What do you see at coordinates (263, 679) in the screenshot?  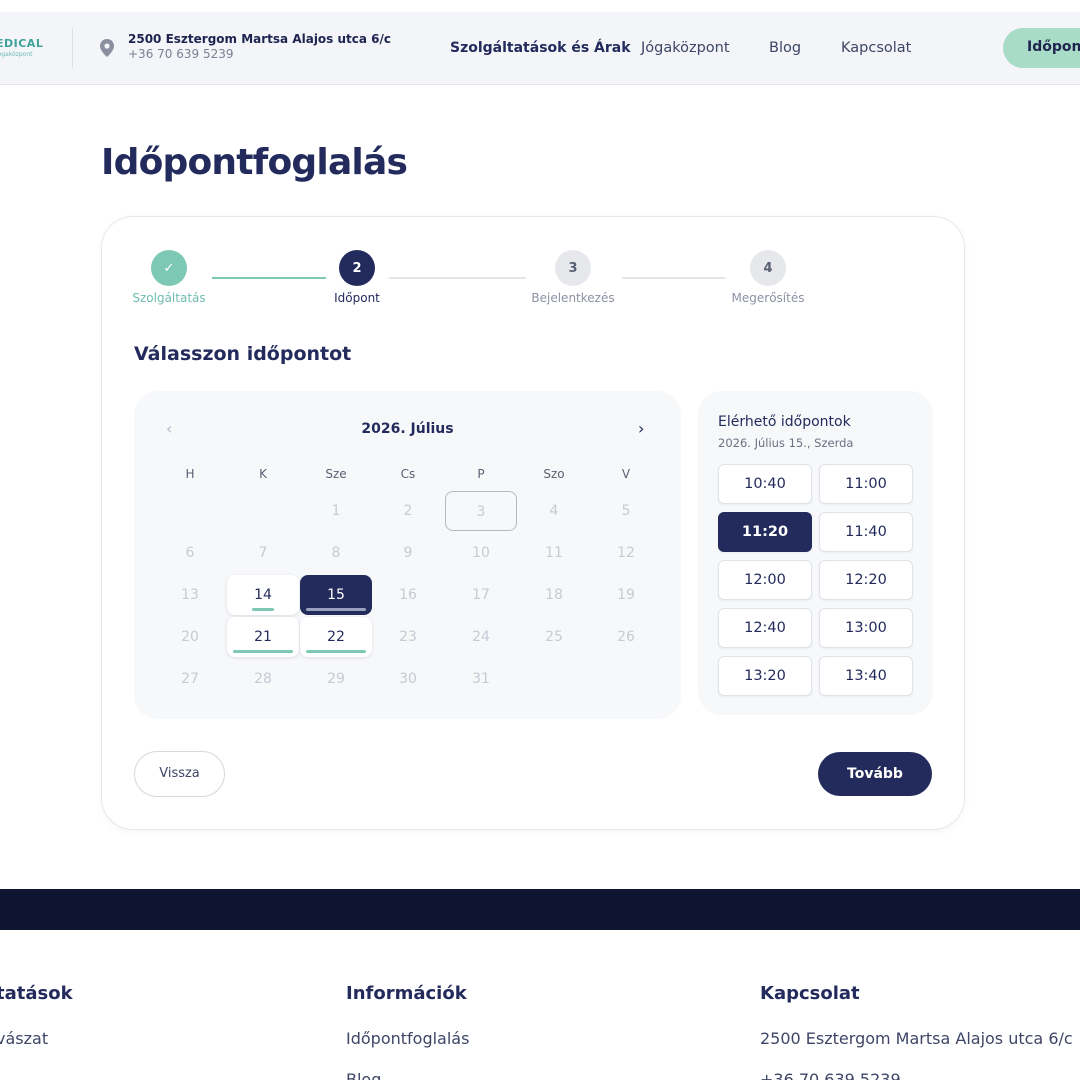 I see `calendar-day: 28` at bounding box center [263, 679].